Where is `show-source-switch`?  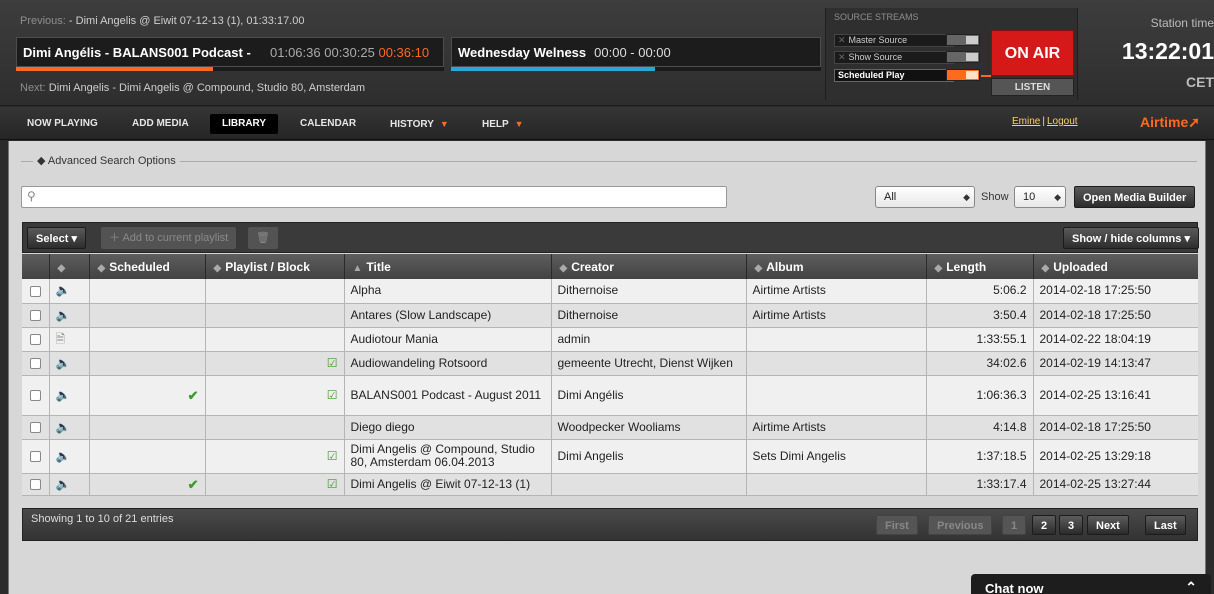
show-source-switch is located at coordinates (963, 57).